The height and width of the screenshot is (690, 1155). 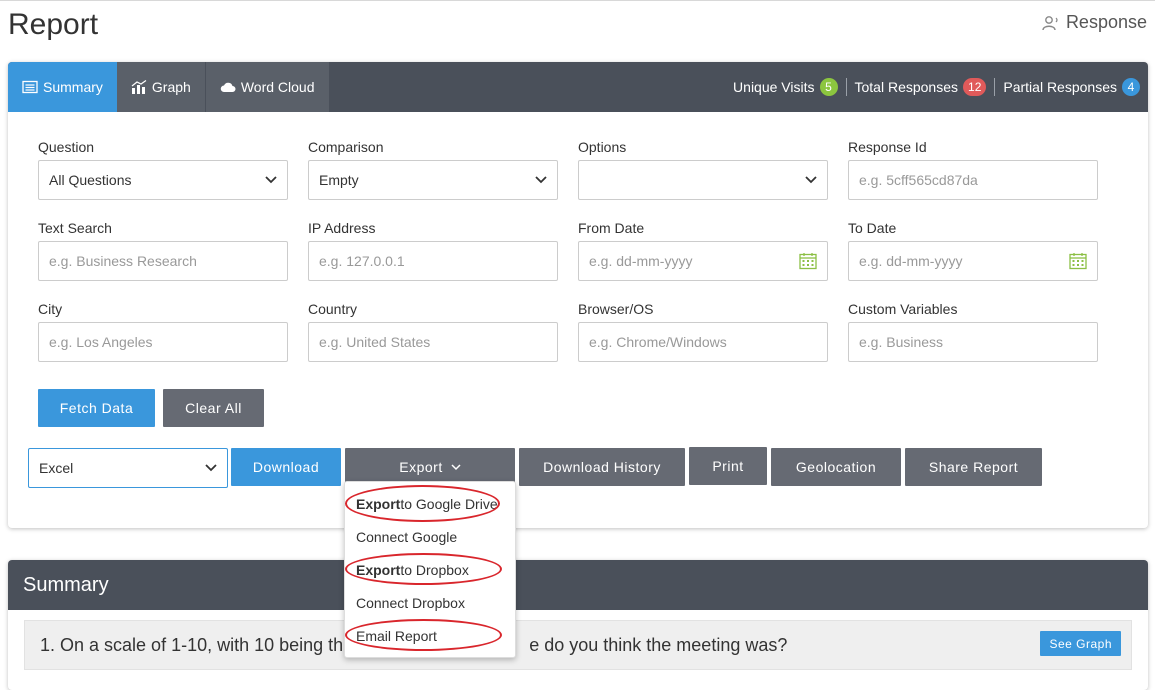 What do you see at coordinates (378, 569) in the screenshot?
I see `menu-item-bold: Export` at bounding box center [378, 569].